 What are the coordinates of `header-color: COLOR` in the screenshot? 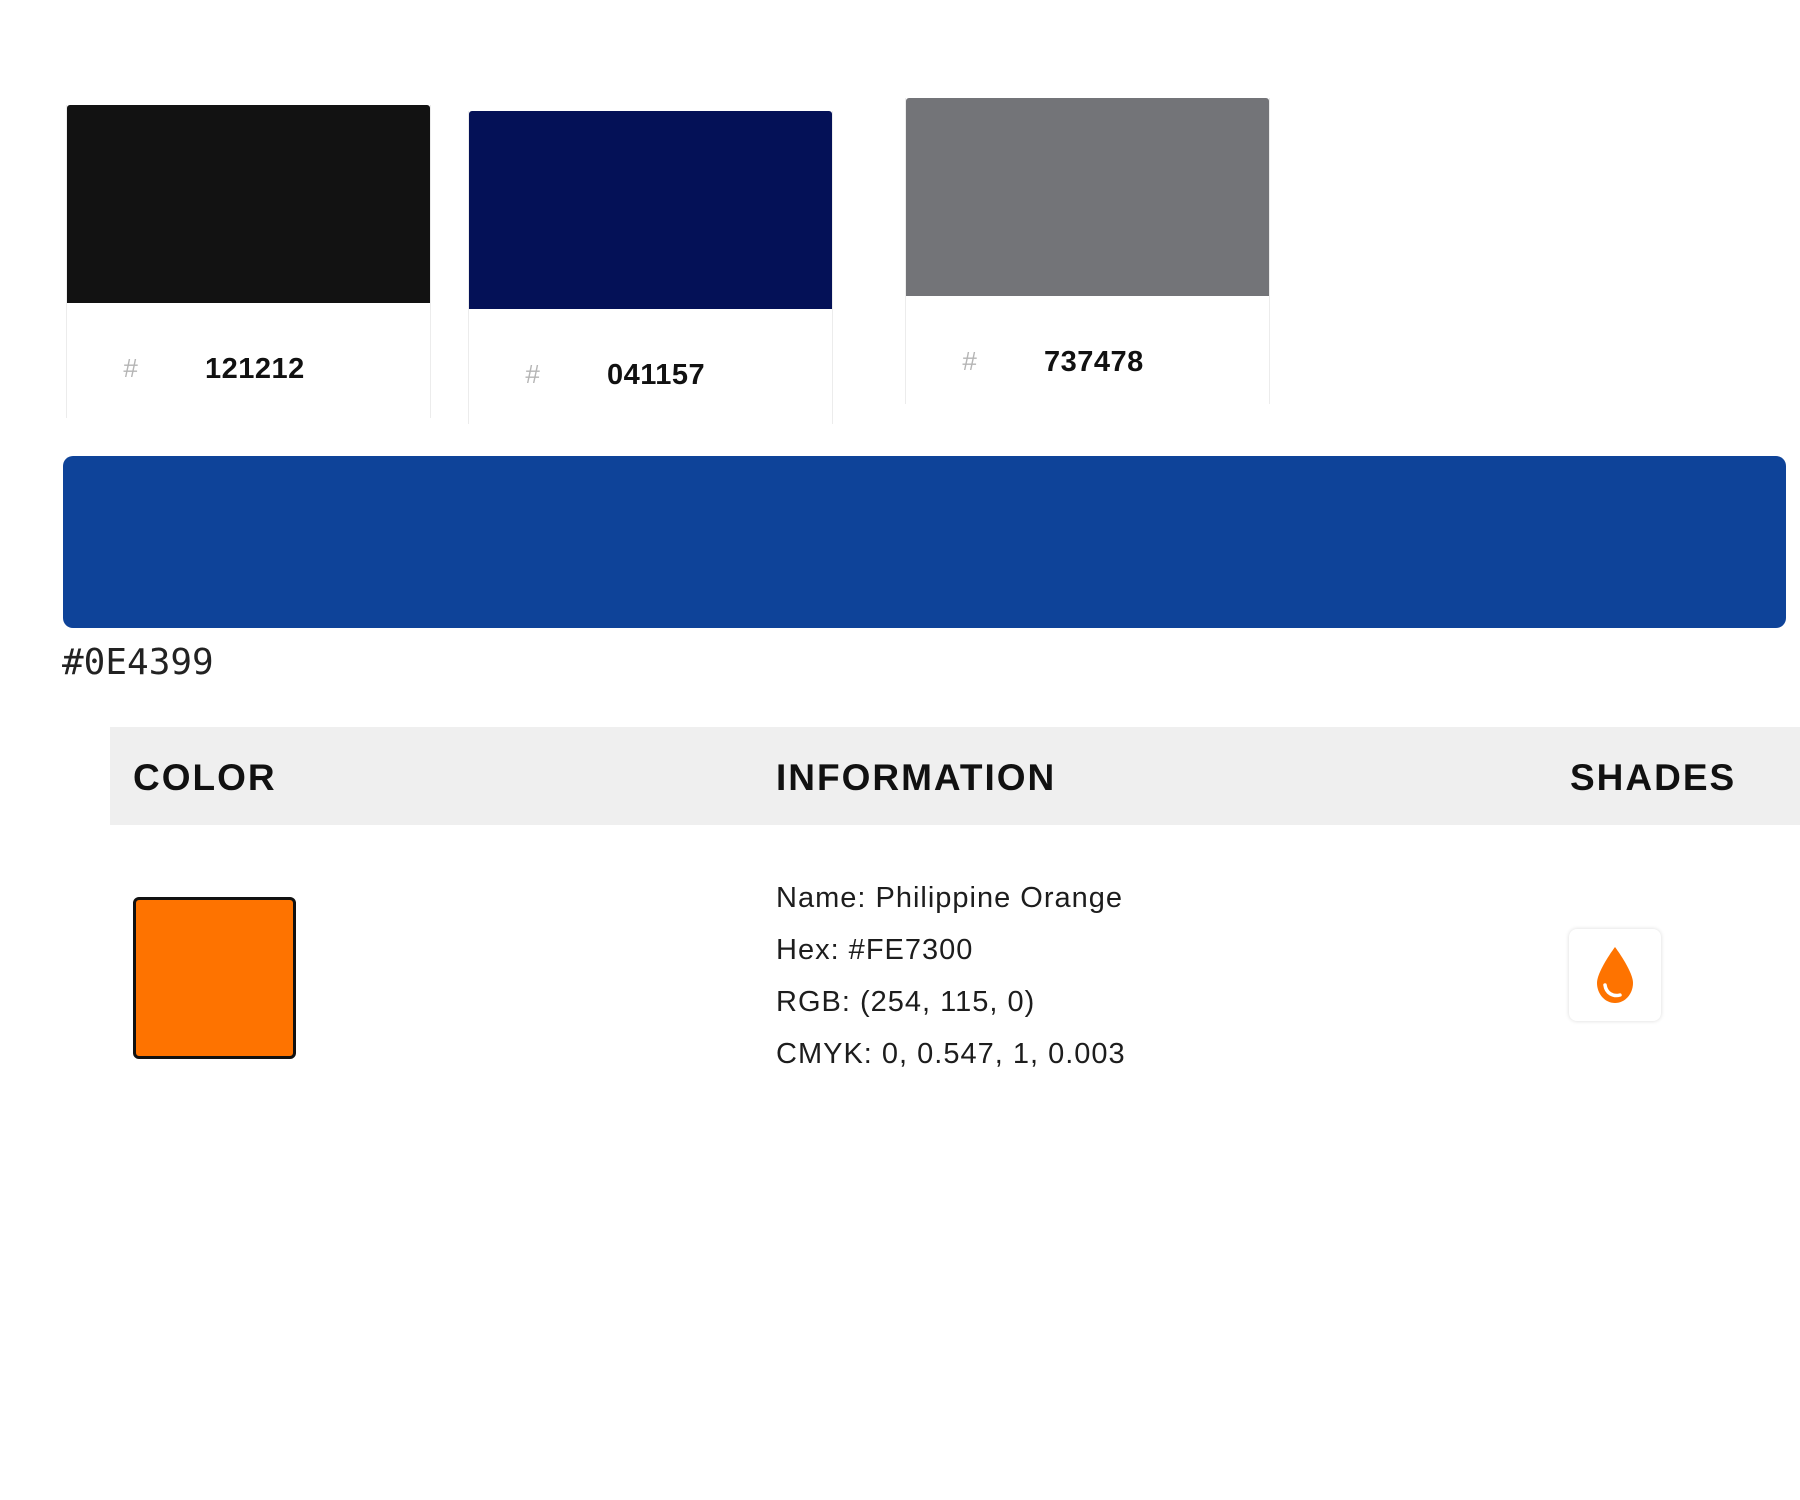 It's located at (205, 777).